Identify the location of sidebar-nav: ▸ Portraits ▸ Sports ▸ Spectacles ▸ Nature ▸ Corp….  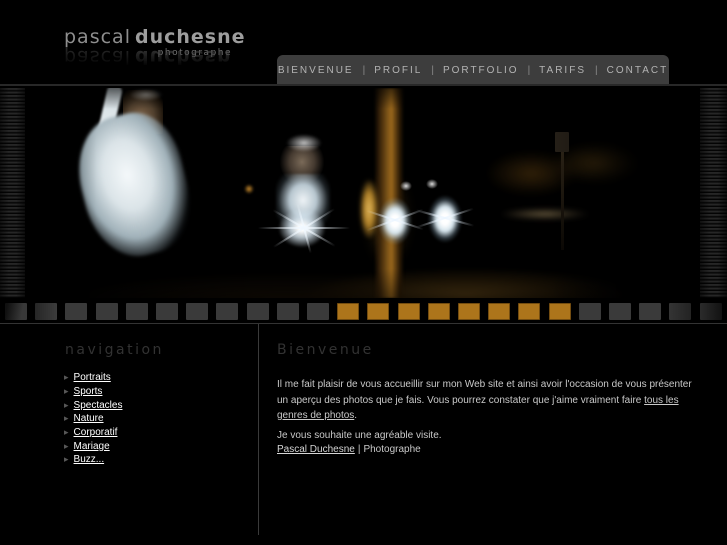
(93, 419).